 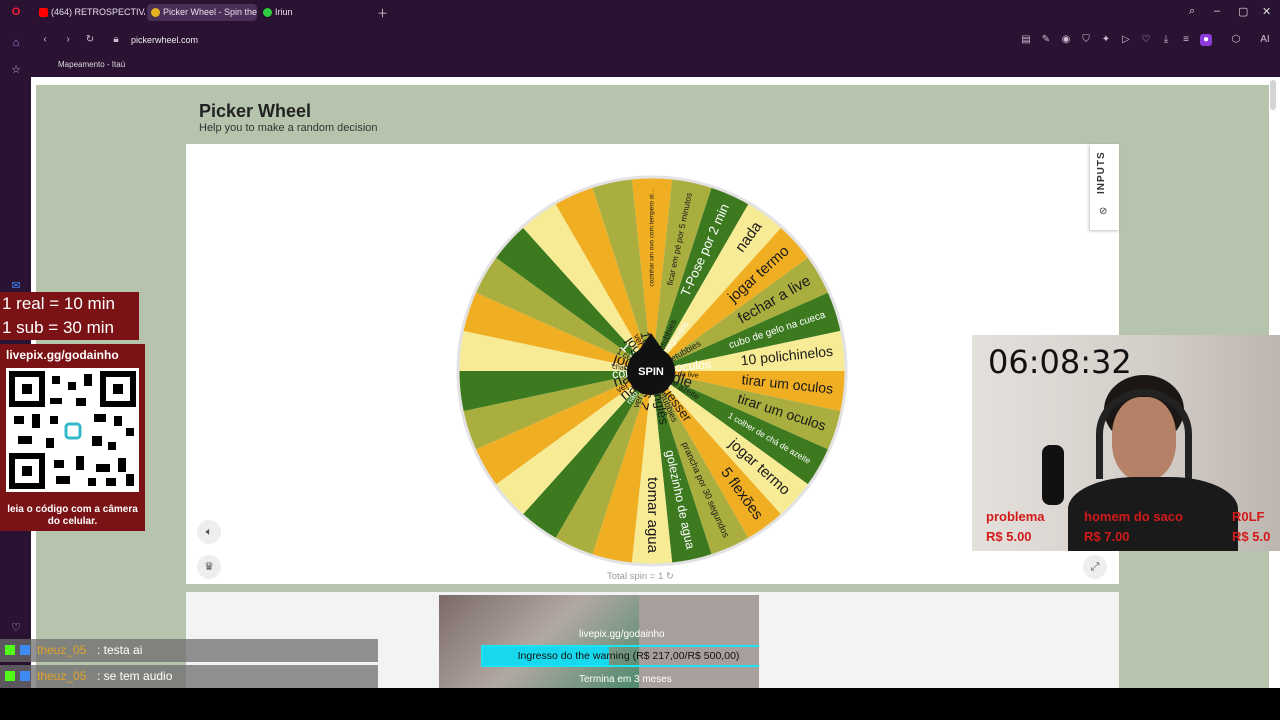 I want to click on trophy-button: ♛, so click(x=209, y=567).